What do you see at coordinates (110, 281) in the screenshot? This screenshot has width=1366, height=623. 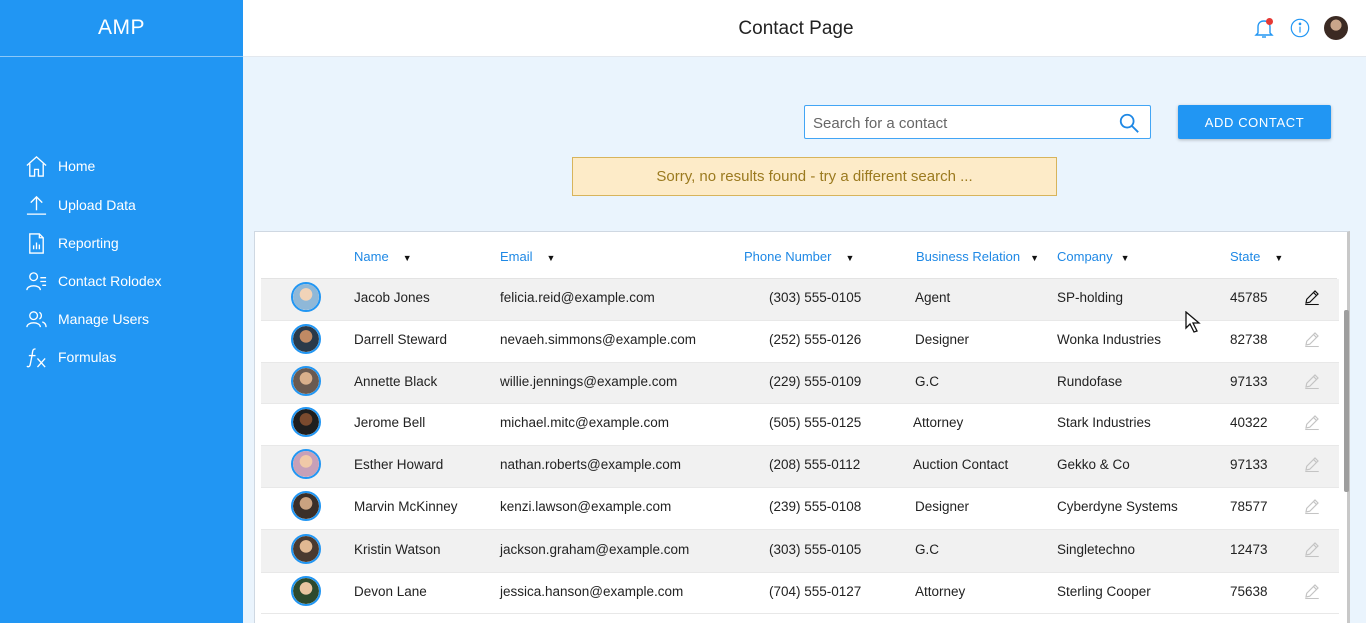 I see `sidebar-item-label: Contact Rolodex` at bounding box center [110, 281].